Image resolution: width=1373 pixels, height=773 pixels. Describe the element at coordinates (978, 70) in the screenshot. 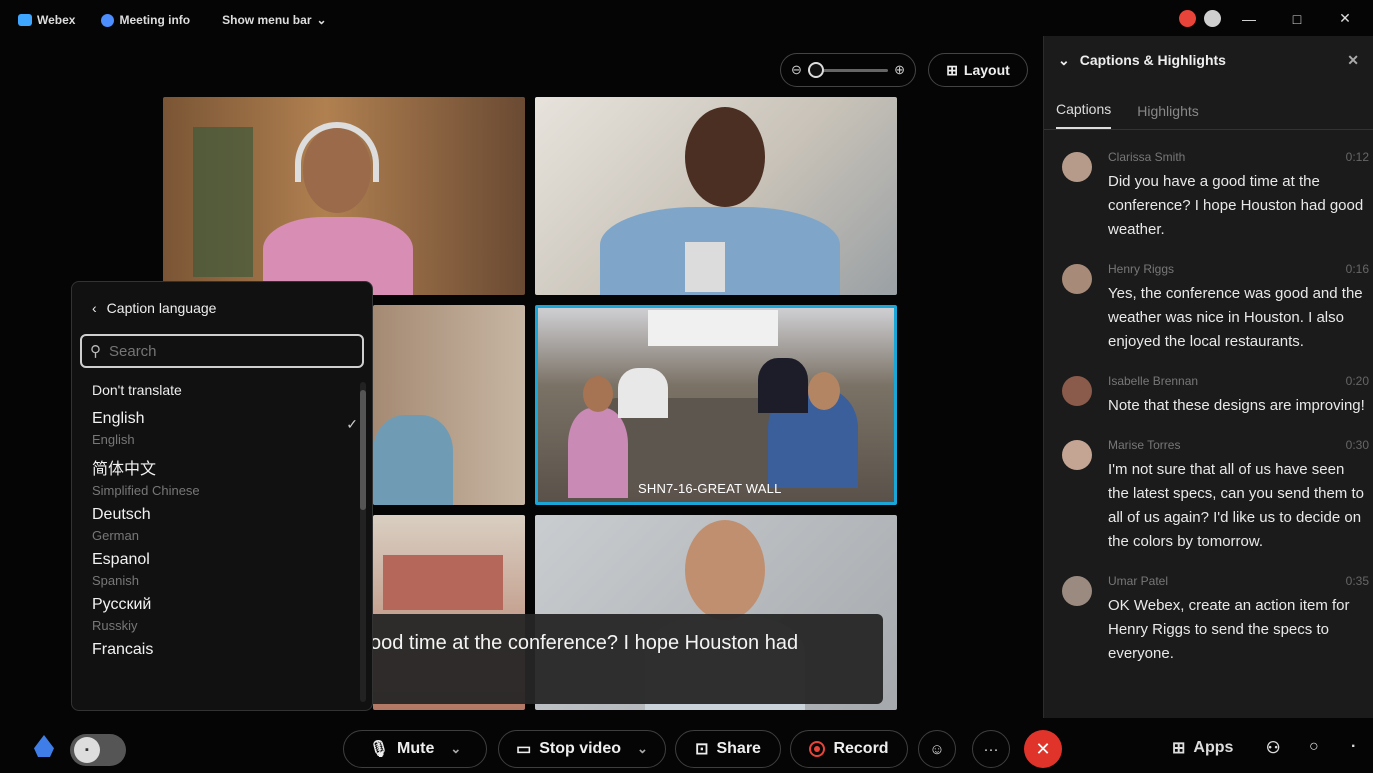

I see `layout-button: ⊞ Layout` at that location.